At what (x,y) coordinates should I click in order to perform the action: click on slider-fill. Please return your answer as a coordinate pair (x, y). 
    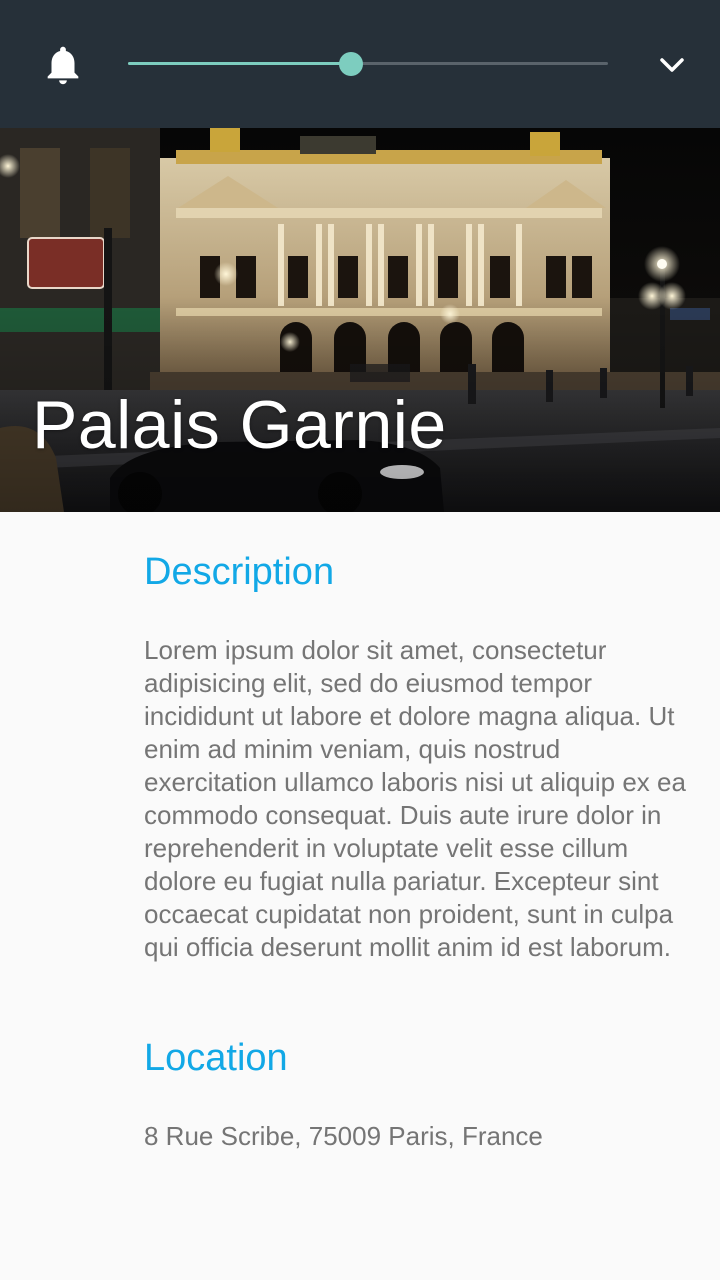
    Looking at the image, I should click on (240, 63).